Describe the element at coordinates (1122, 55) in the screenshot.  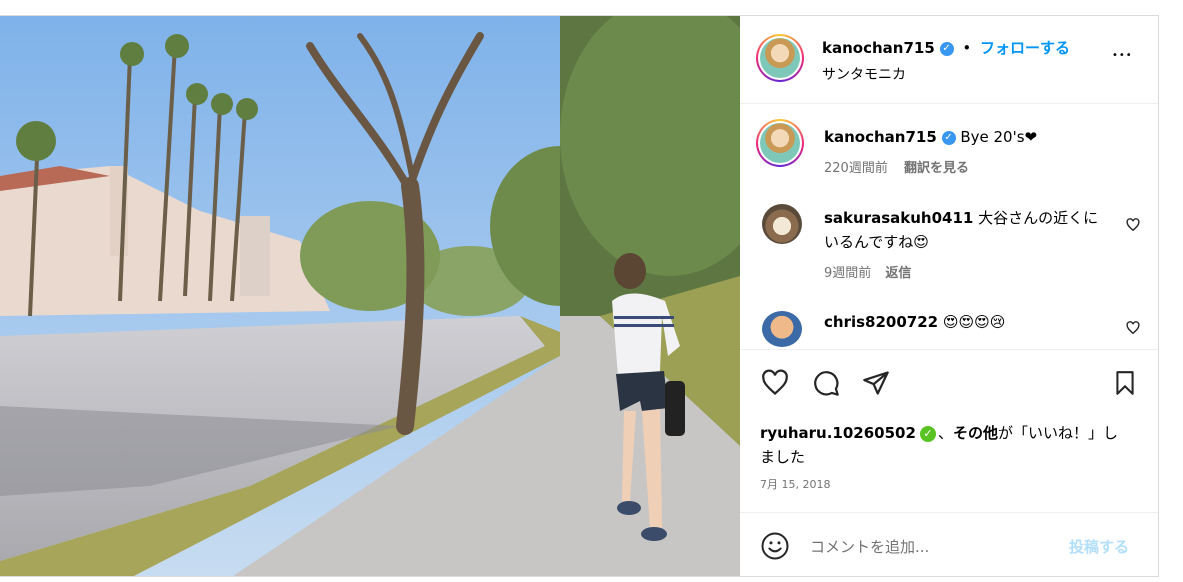
I see `more-options-icon: •••` at that location.